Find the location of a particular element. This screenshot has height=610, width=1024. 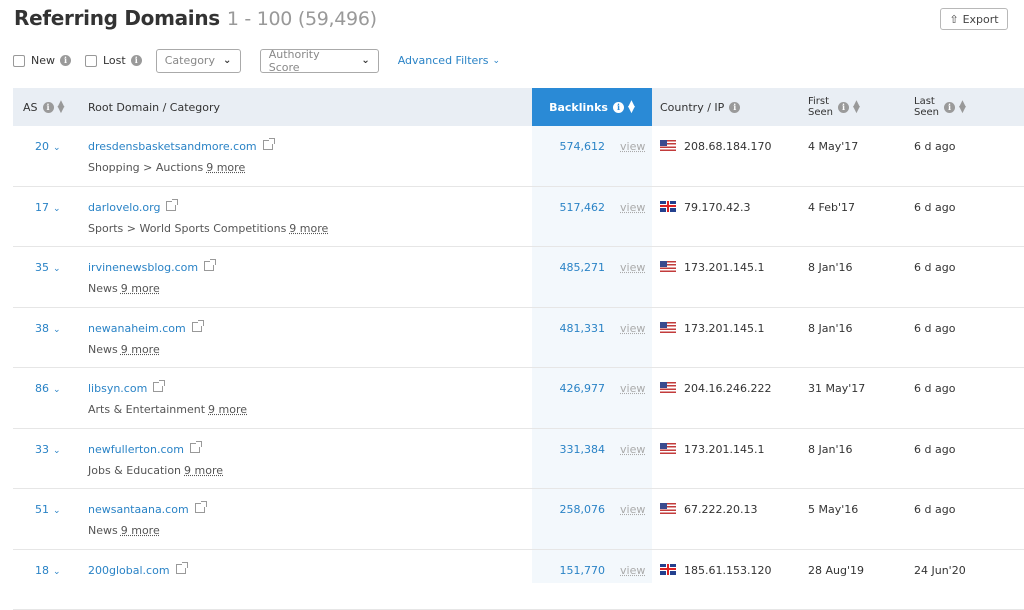

column-header-backlinks: Backlinks i ▲▼ is located at coordinates (592, 107).